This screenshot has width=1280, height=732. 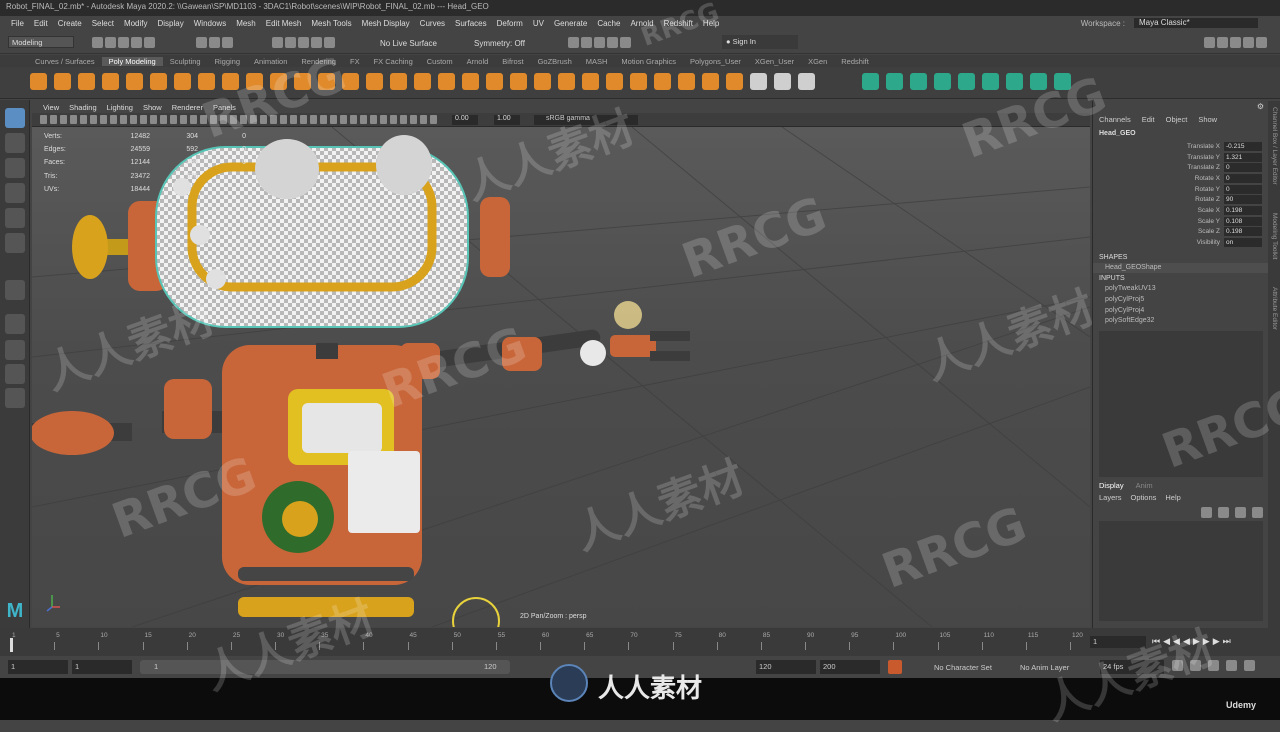 What do you see at coordinates (1227, 641) in the screenshot?
I see `go-to-end-icon: ⏭` at bounding box center [1227, 641].